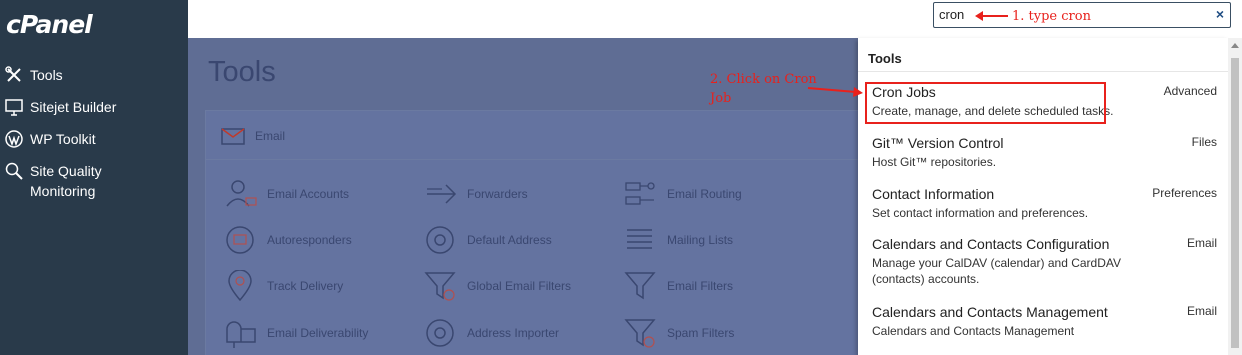  Describe the element at coordinates (700, 286) in the screenshot. I see `tool-label: Email Filters` at that location.